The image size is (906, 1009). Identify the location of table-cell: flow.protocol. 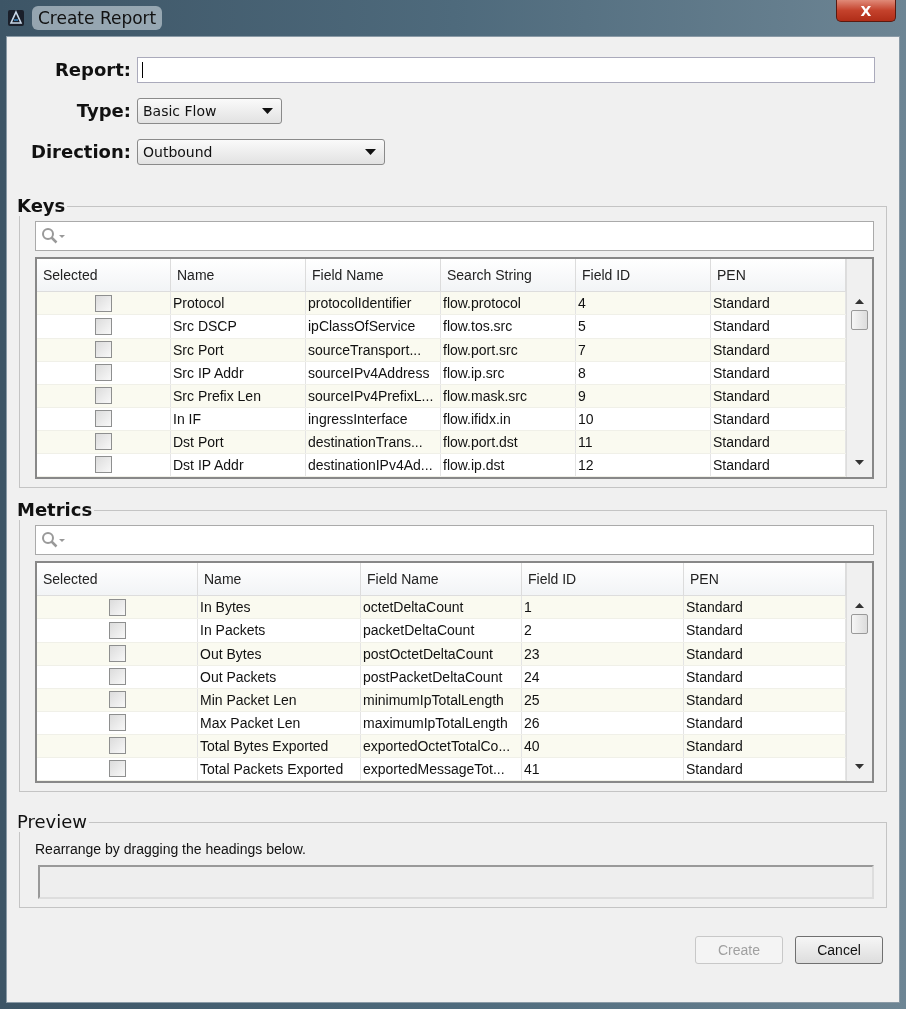
(508, 303).